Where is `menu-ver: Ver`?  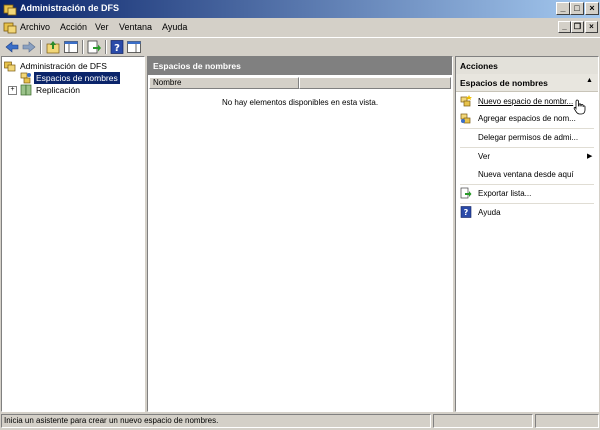 menu-ver: Ver is located at coordinates (102, 27).